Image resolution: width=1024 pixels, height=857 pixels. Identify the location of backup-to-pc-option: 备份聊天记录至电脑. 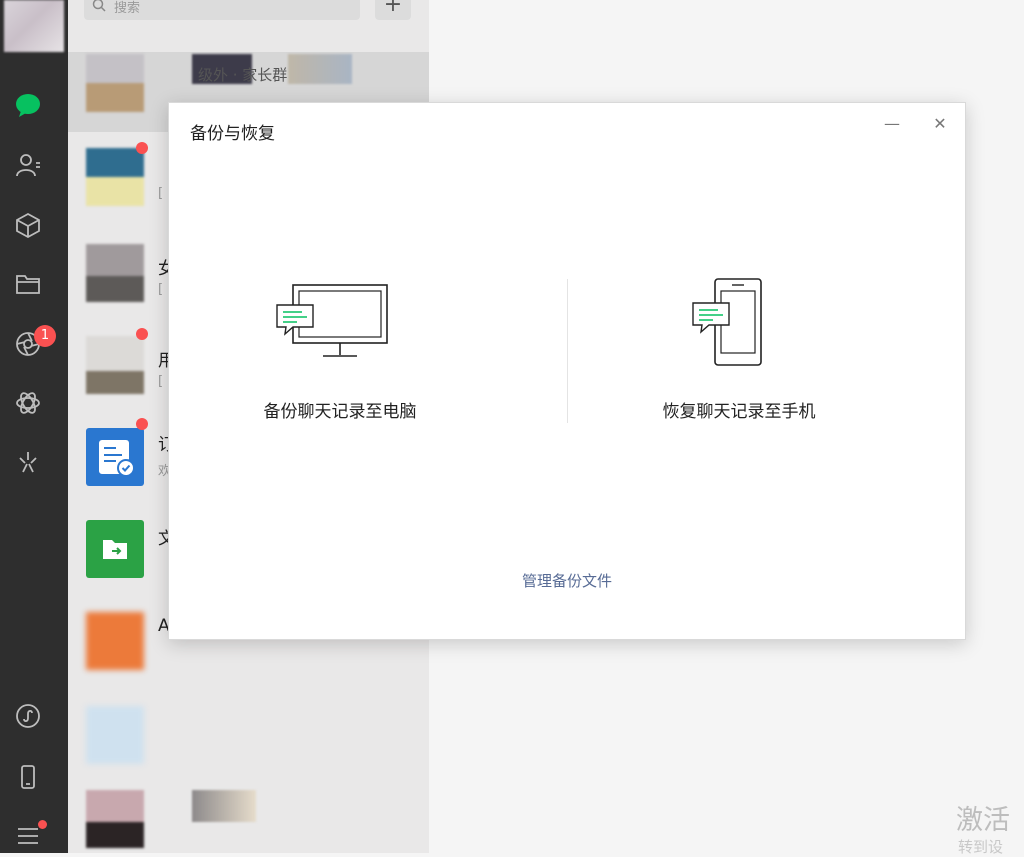
(340, 353).